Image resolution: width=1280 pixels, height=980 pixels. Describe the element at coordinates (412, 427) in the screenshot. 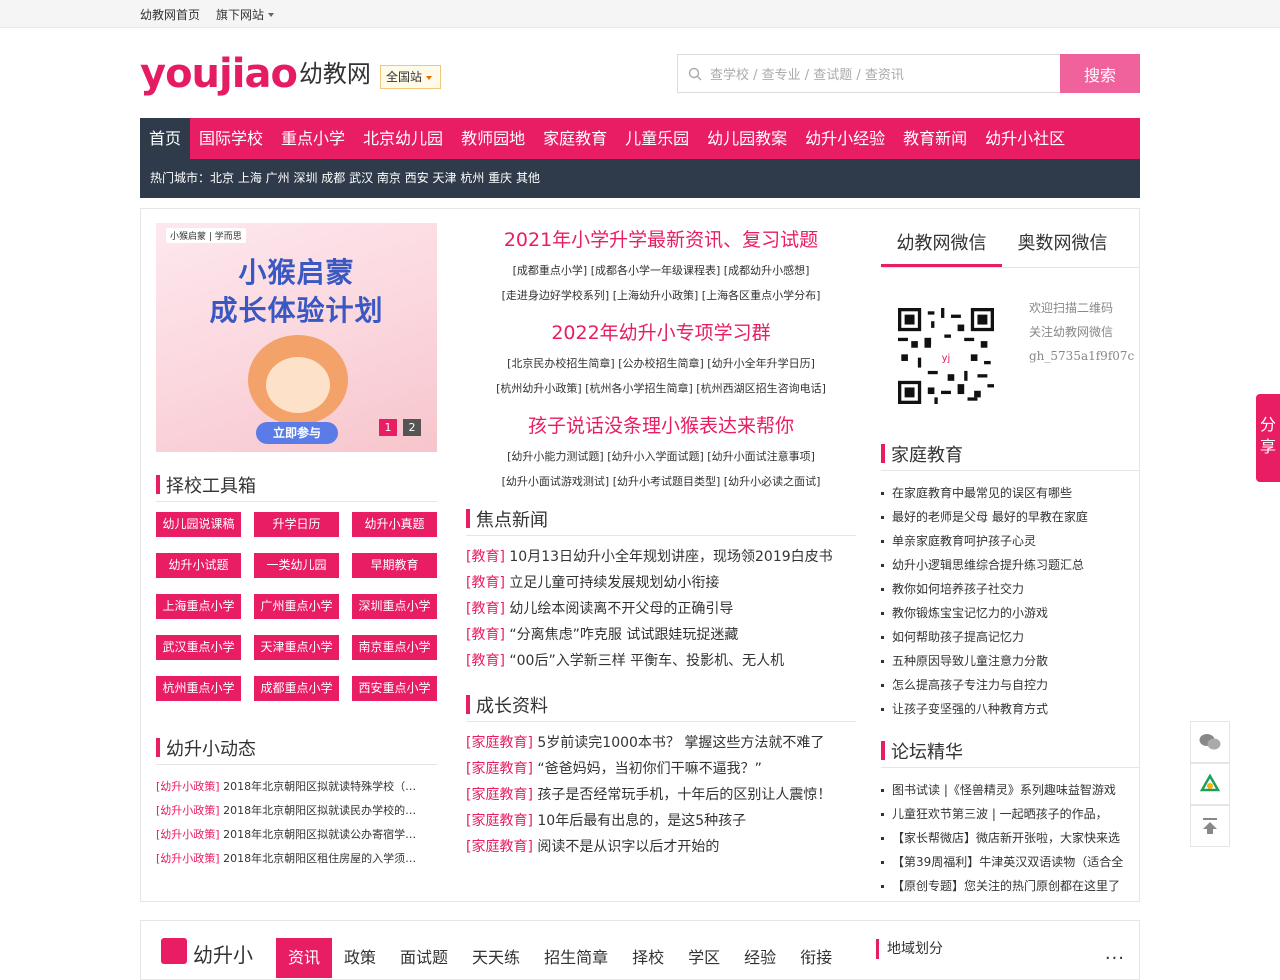

I see `carousel-dot: 2` at that location.